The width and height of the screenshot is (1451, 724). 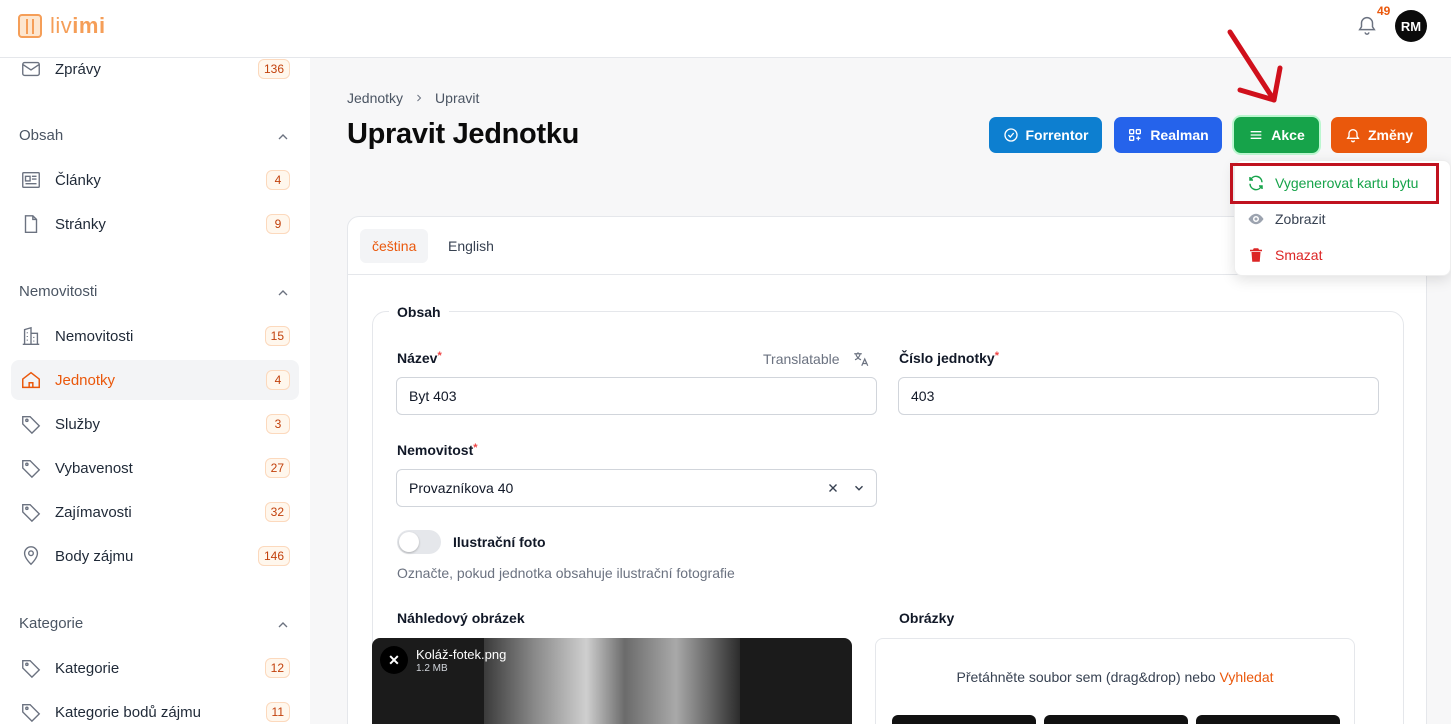 What do you see at coordinates (277, 468) in the screenshot?
I see `count-badge: 27` at bounding box center [277, 468].